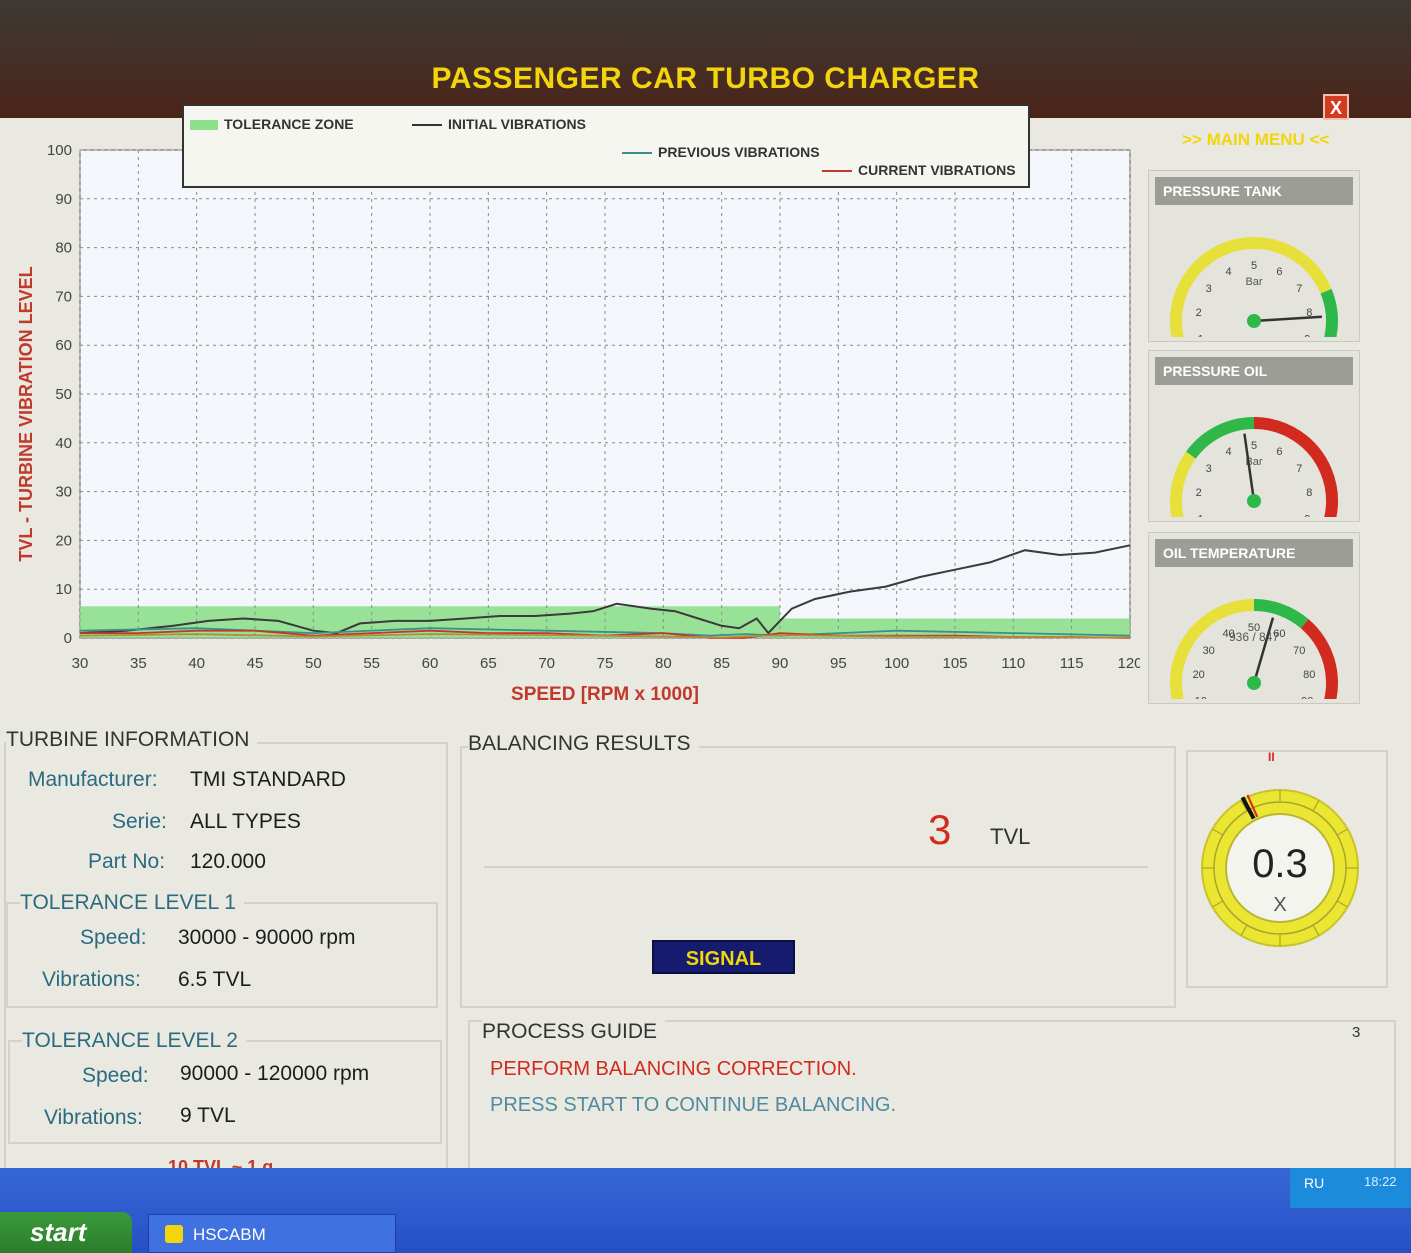 The height and width of the screenshot is (1253, 1411). Describe the element at coordinates (1201, 515) in the screenshot. I see `pressure-oil-tick-label: 1` at that location.